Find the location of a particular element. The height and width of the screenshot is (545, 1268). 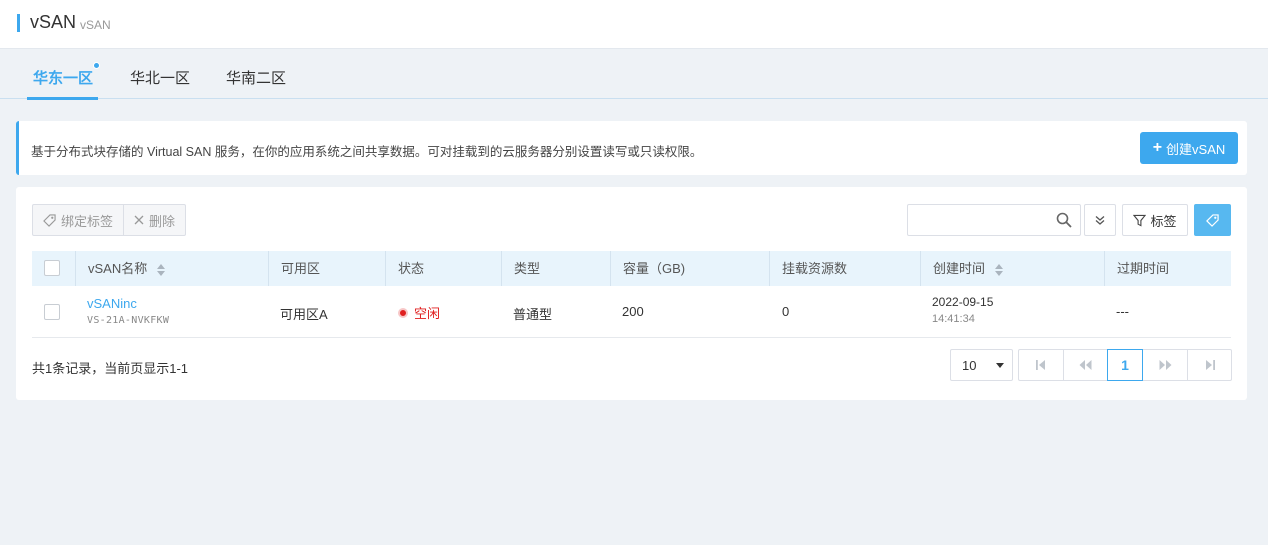

row-checkbox is located at coordinates (52, 312).